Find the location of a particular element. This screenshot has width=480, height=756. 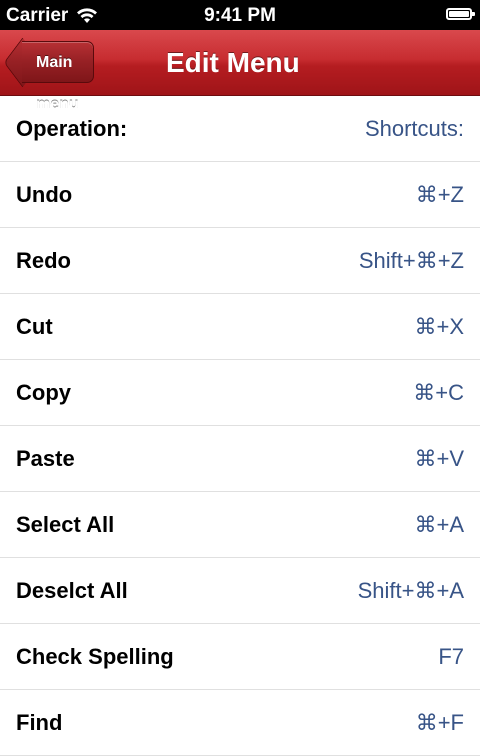

table-row-cut: Cut ⌘+X is located at coordinates (240, 327).